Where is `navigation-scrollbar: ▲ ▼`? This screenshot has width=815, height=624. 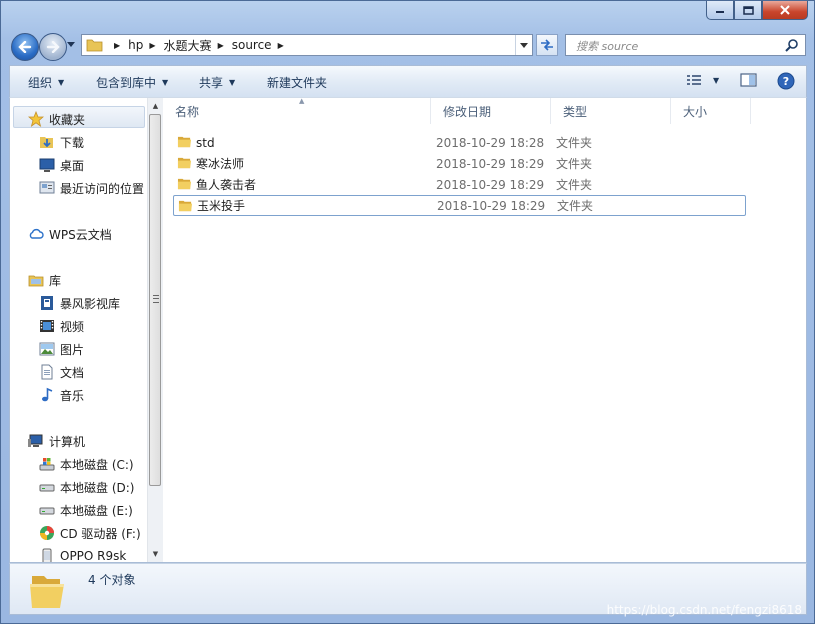 navigation-scrollbar: ▲ ▼ is located at coordinates (155, 330).